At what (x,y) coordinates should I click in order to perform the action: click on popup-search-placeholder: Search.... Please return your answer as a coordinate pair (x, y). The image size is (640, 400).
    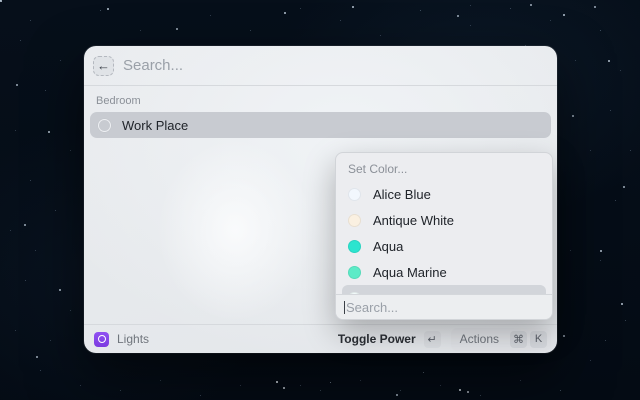
    Looking at the image, I should click on (372, 307).